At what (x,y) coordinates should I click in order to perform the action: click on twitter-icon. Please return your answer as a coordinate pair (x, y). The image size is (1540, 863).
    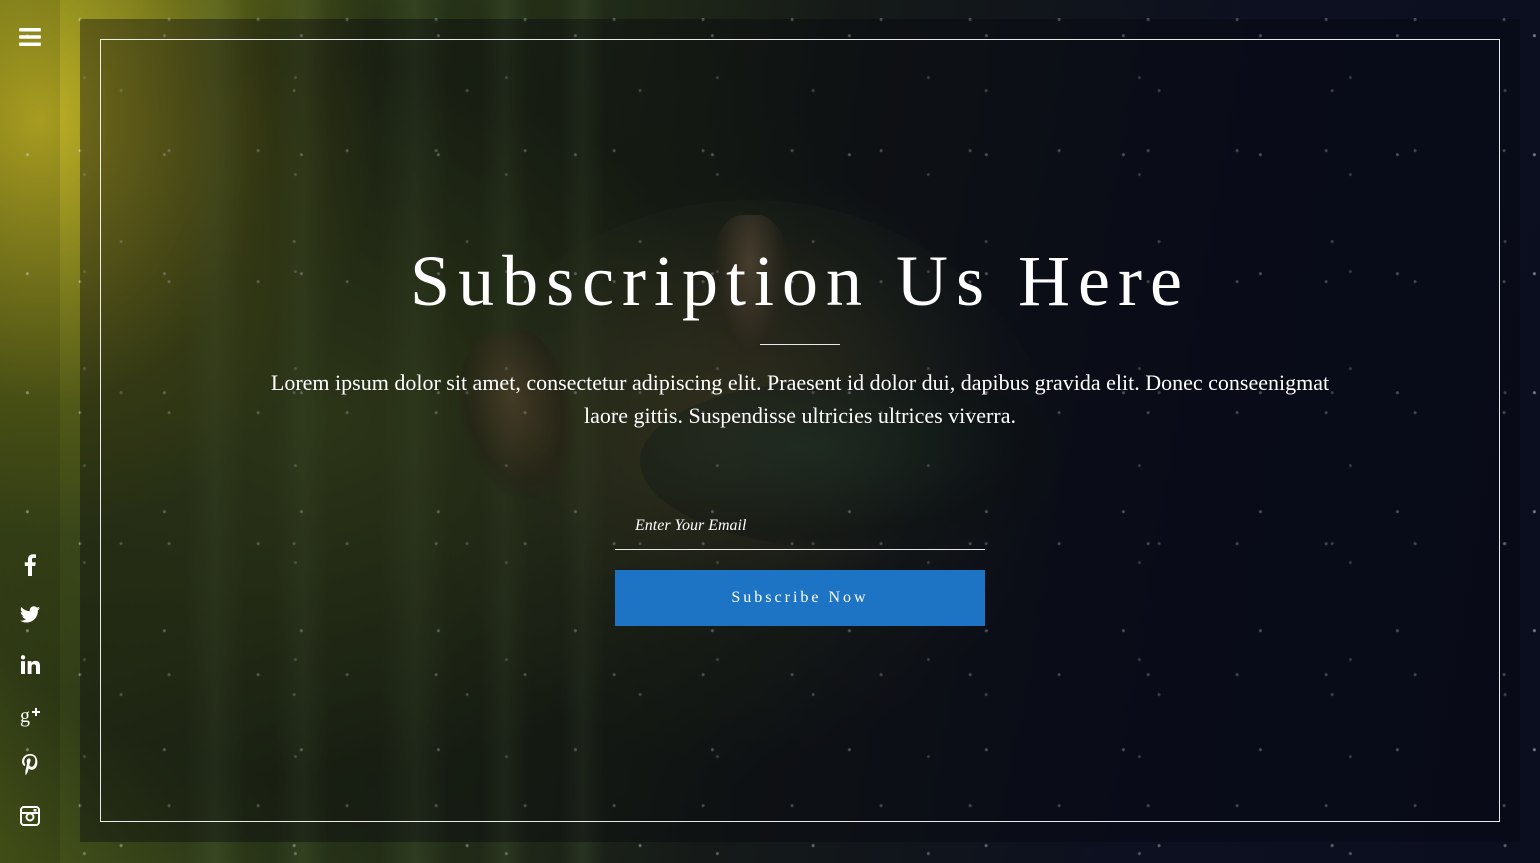
    Looking at the image, I should click on (30, 617).